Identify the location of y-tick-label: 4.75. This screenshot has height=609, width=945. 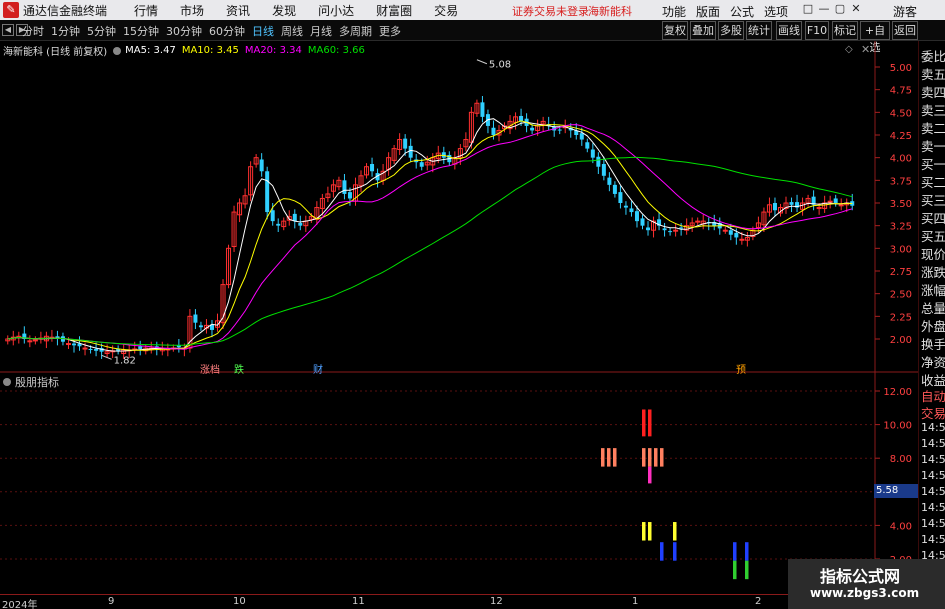
(901, 91).